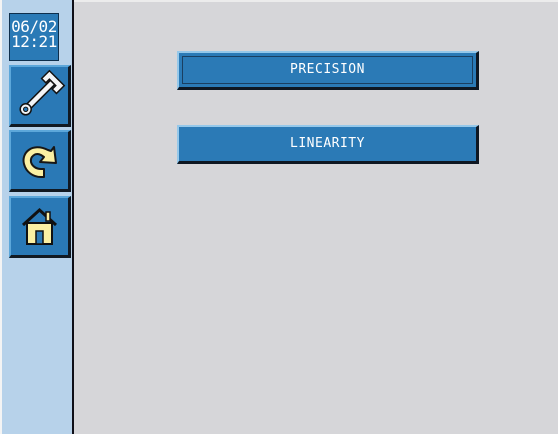 This screenshot has height=434, width=558. I want to click on clock-display: 06/02 12:21, so click(34, 37).